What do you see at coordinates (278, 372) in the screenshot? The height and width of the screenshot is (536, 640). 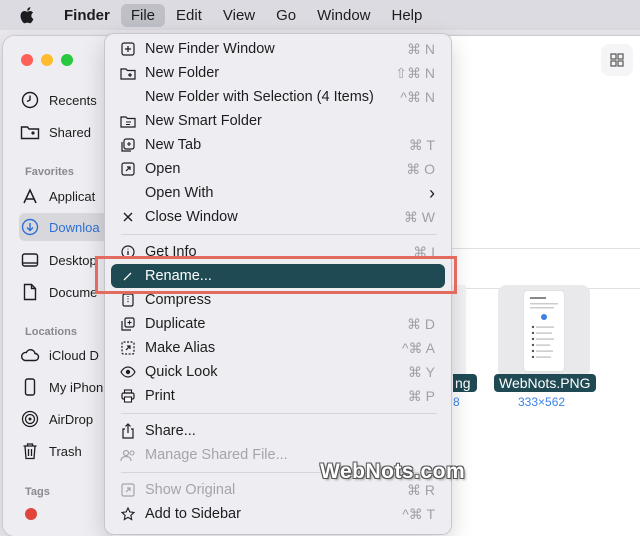 I see `menu-item-quick-look: Quick Look ⌘ Y` at bounding box center [278, 372].